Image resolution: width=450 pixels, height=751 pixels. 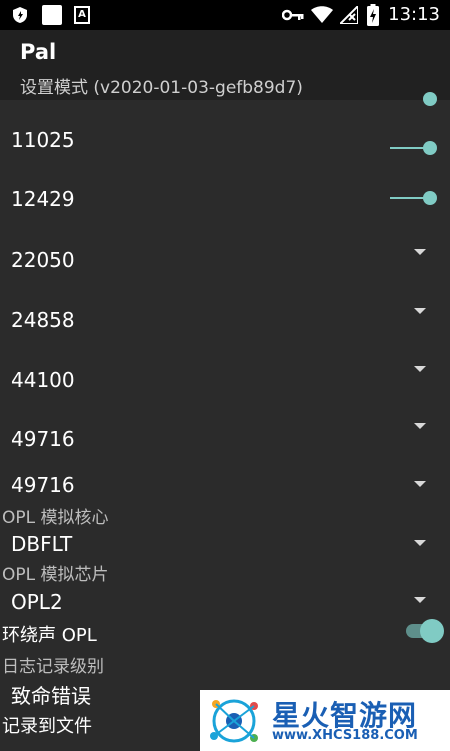 What do you see at coordinates (234, 721) in the screenshot?
I see `watermark-logo-icon` at bounding box center [234, 721].